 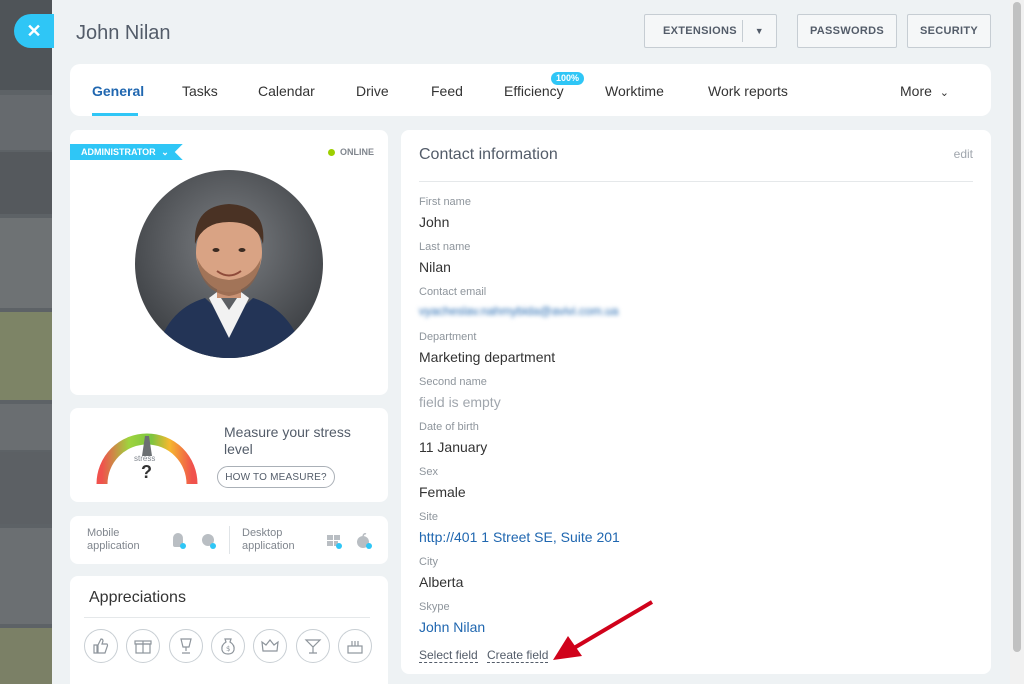 I want to click on select-field-link: Select field, so click(x=448, y=655).